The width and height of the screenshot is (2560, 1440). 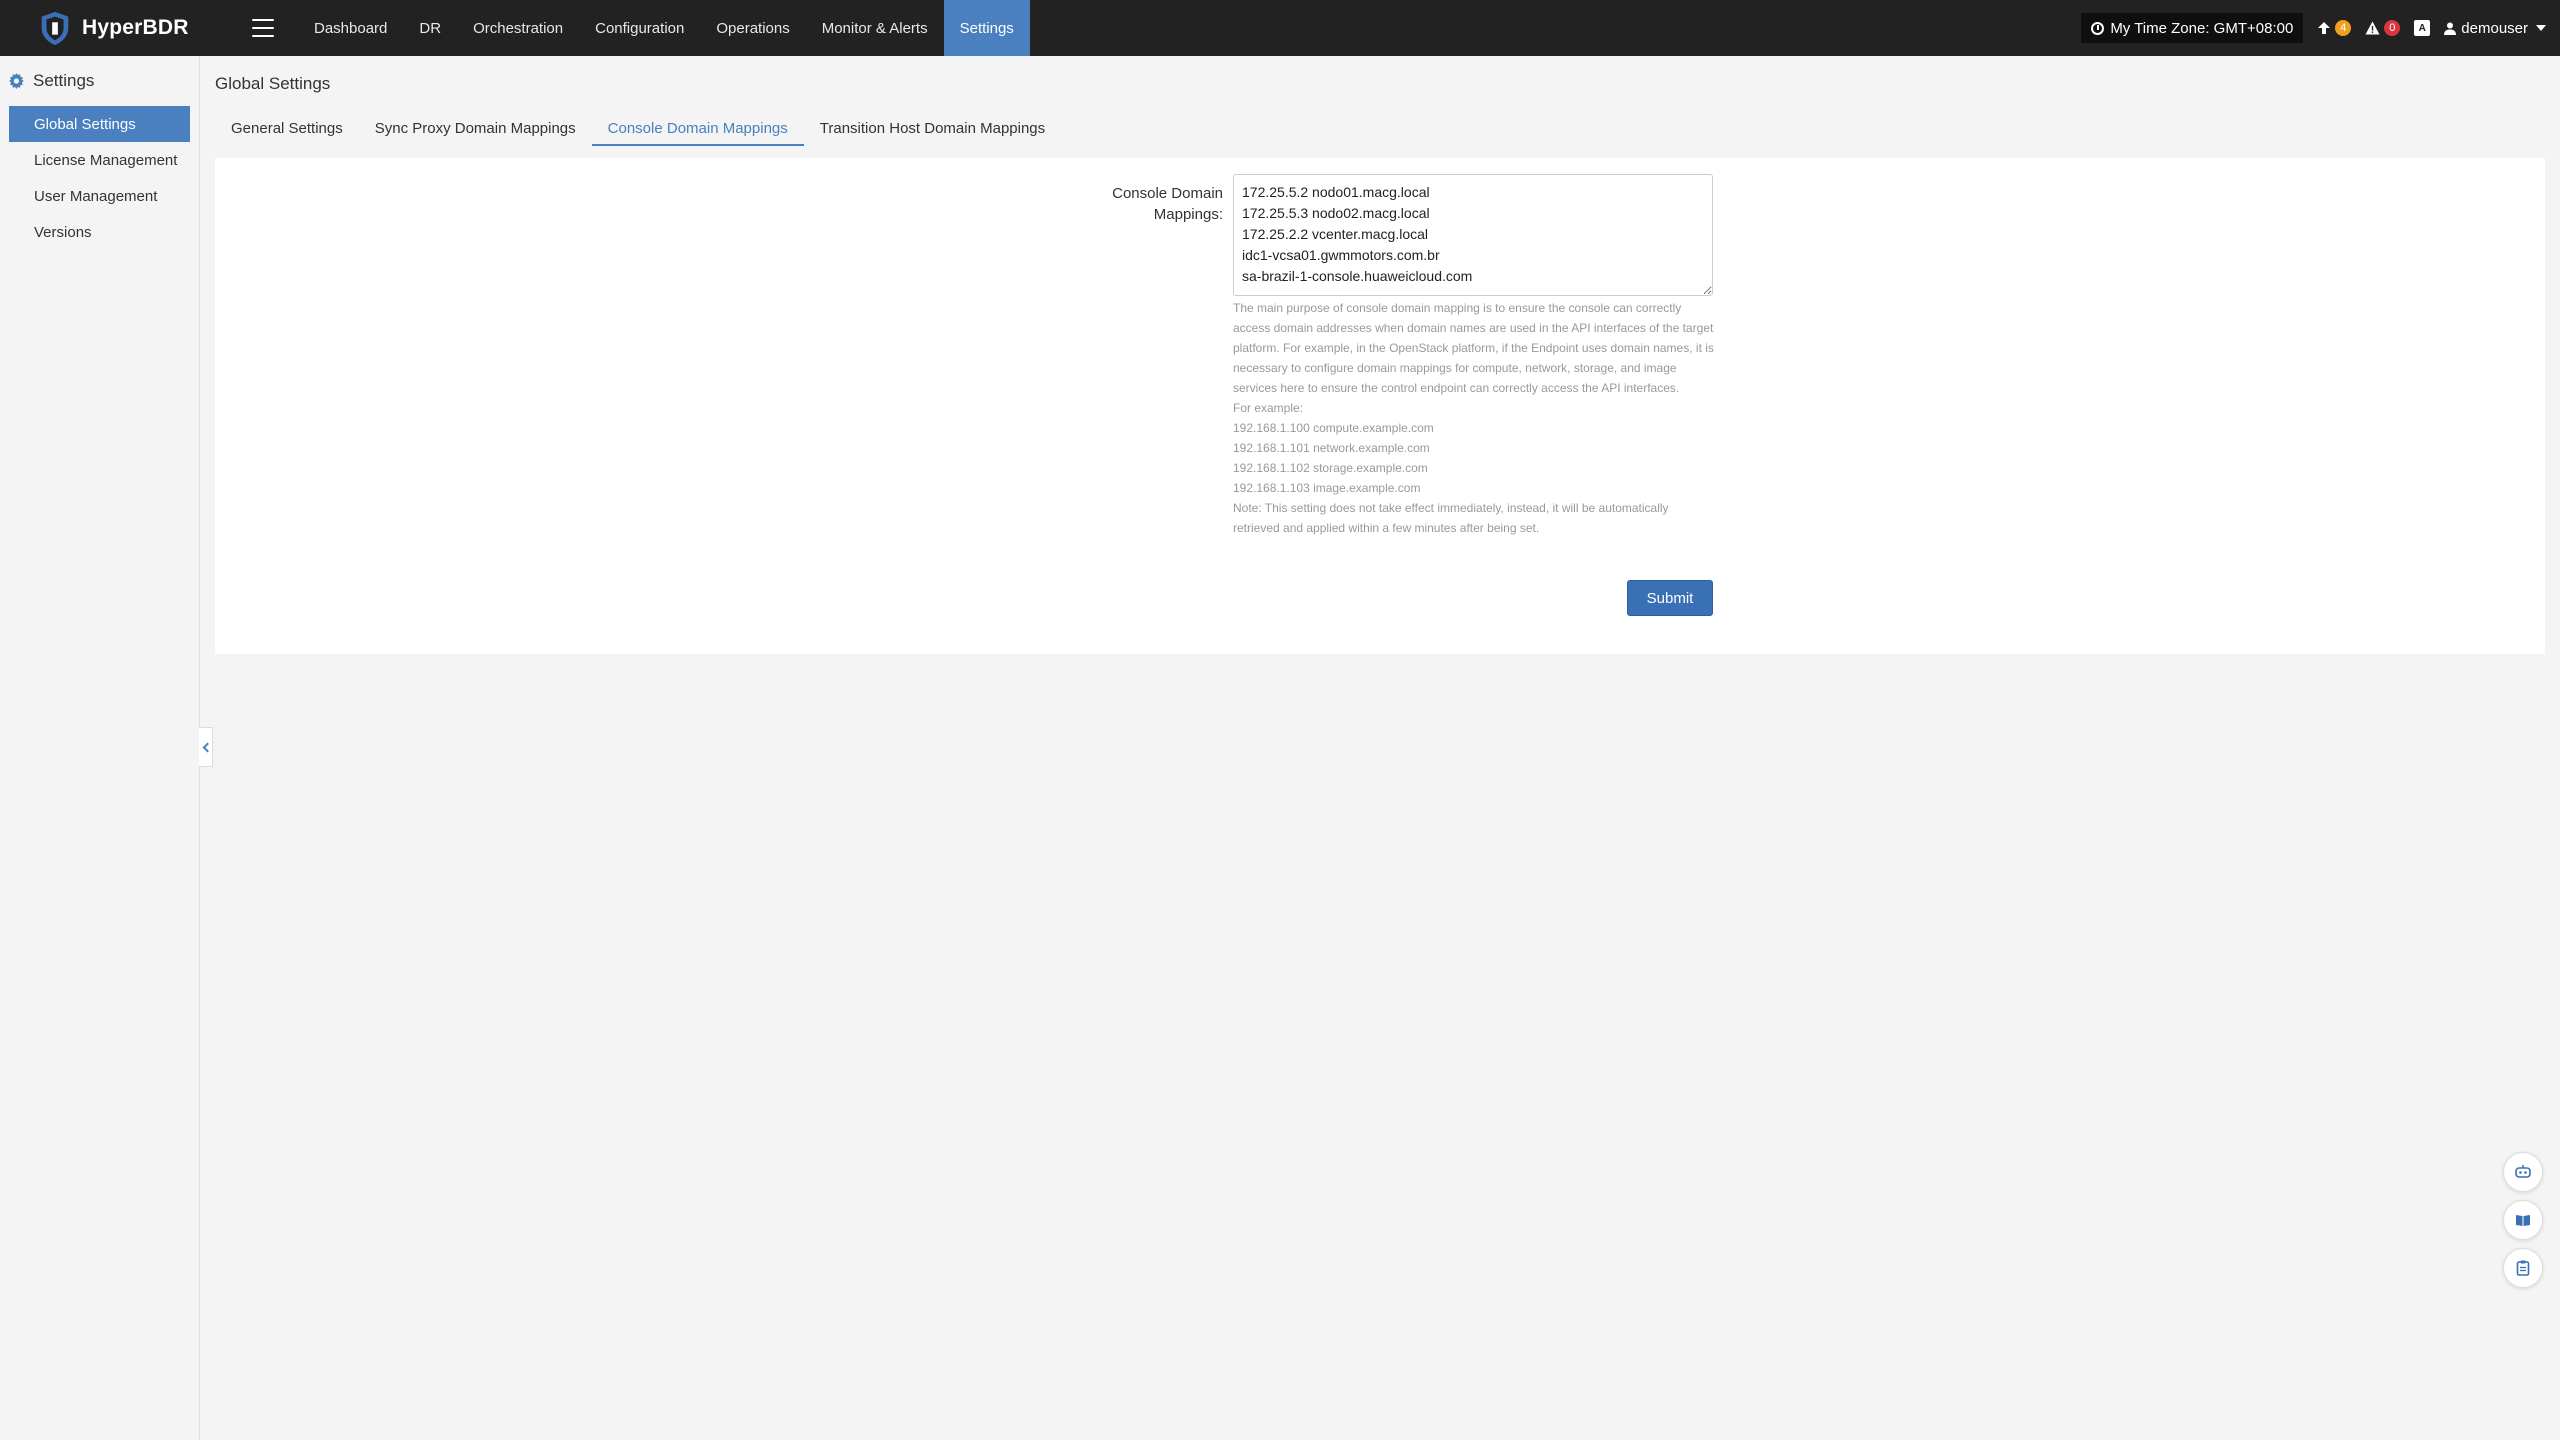 I want to click on sidebar-title: Settings, so click(x=64, y=80).